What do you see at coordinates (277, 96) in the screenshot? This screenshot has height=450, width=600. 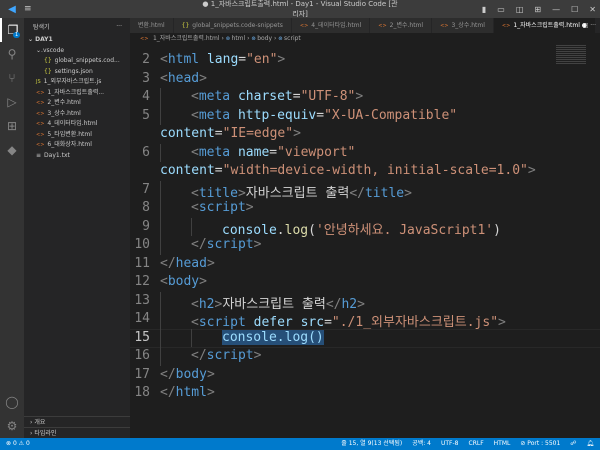 I see `code-line: <meta charset="UTF-8">` at bounding box center [277, 96].